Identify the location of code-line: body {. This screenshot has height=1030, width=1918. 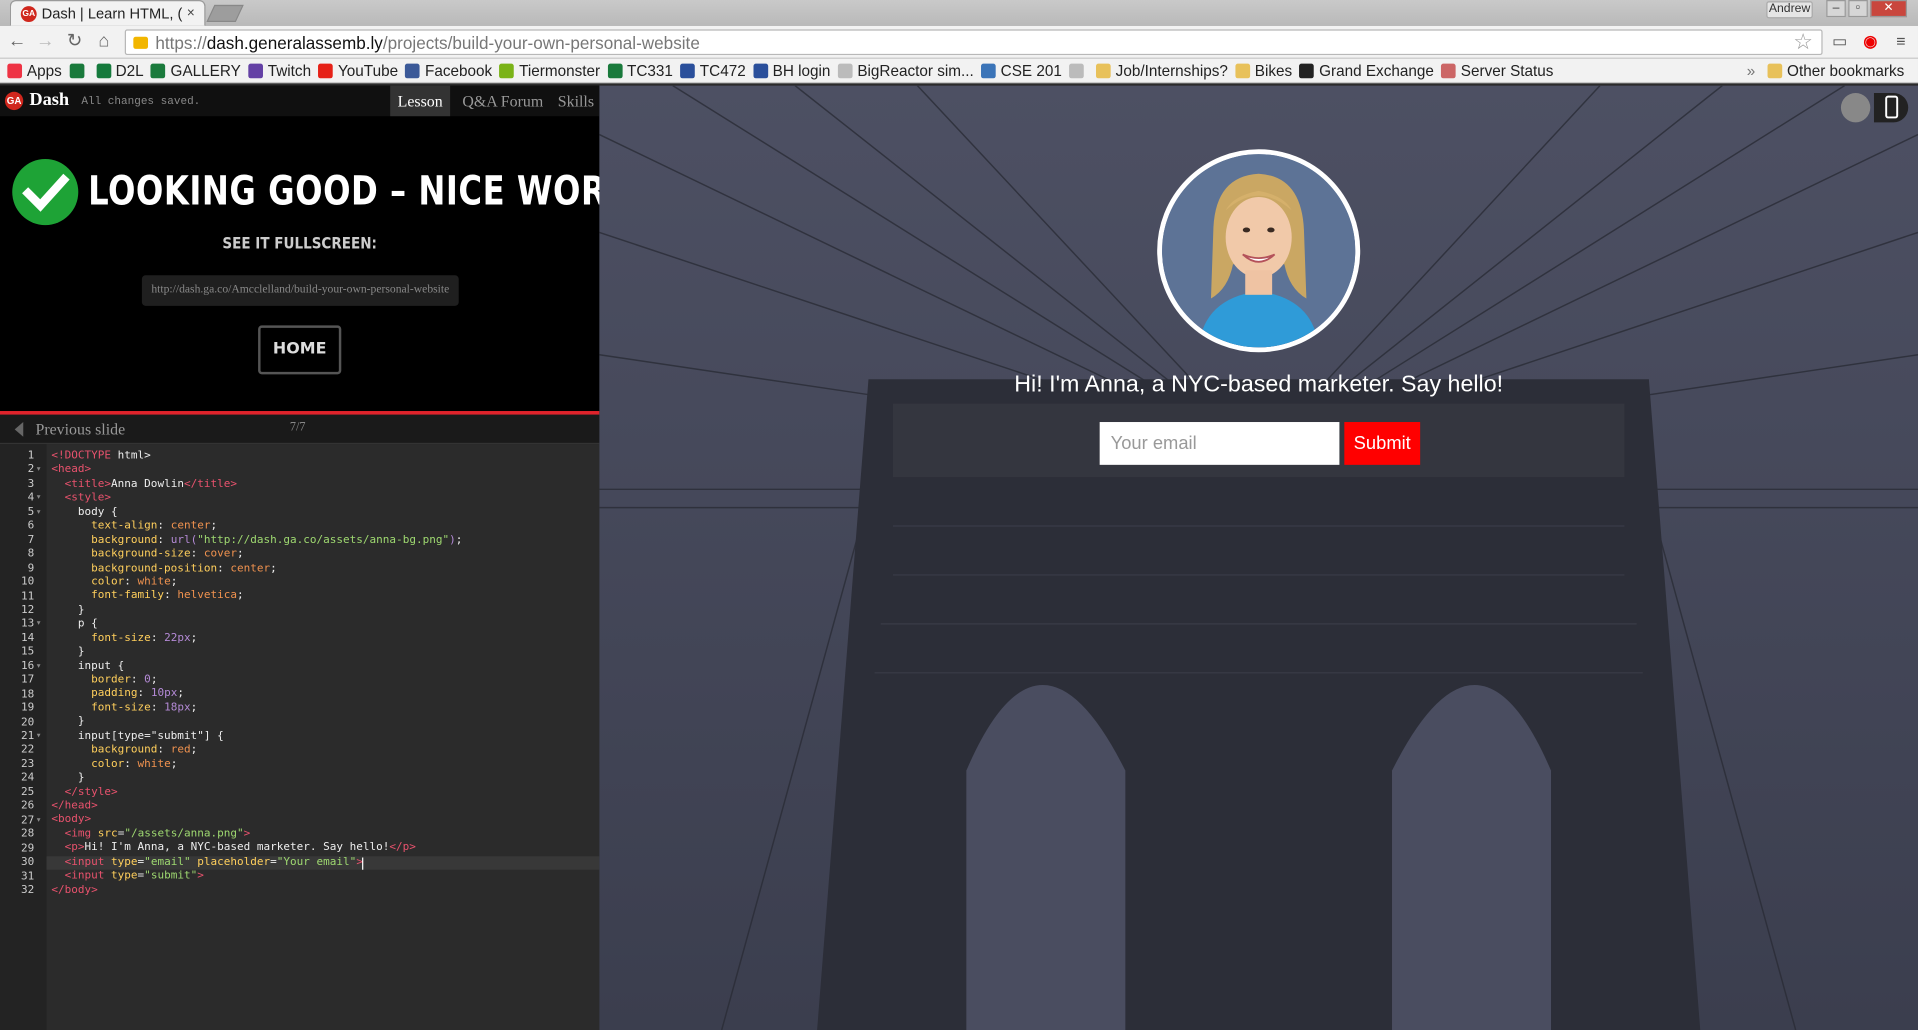
(256, 513).